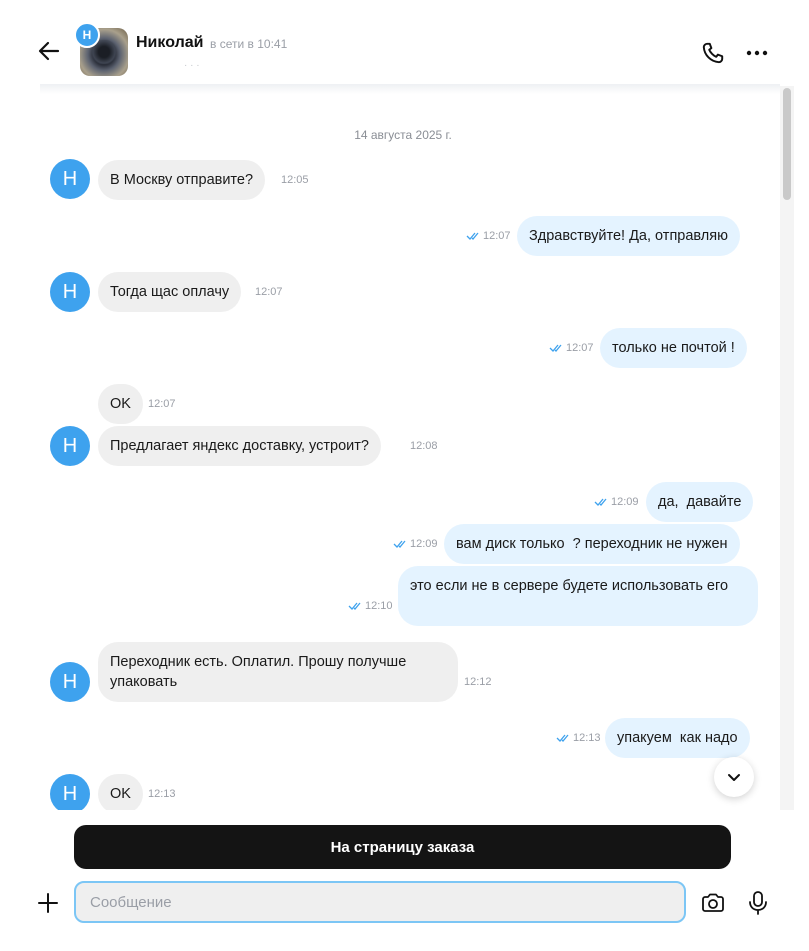 The width and height of the screenshot is (809, 951). I want to click on chevron-down-icon, so click(734, 777).